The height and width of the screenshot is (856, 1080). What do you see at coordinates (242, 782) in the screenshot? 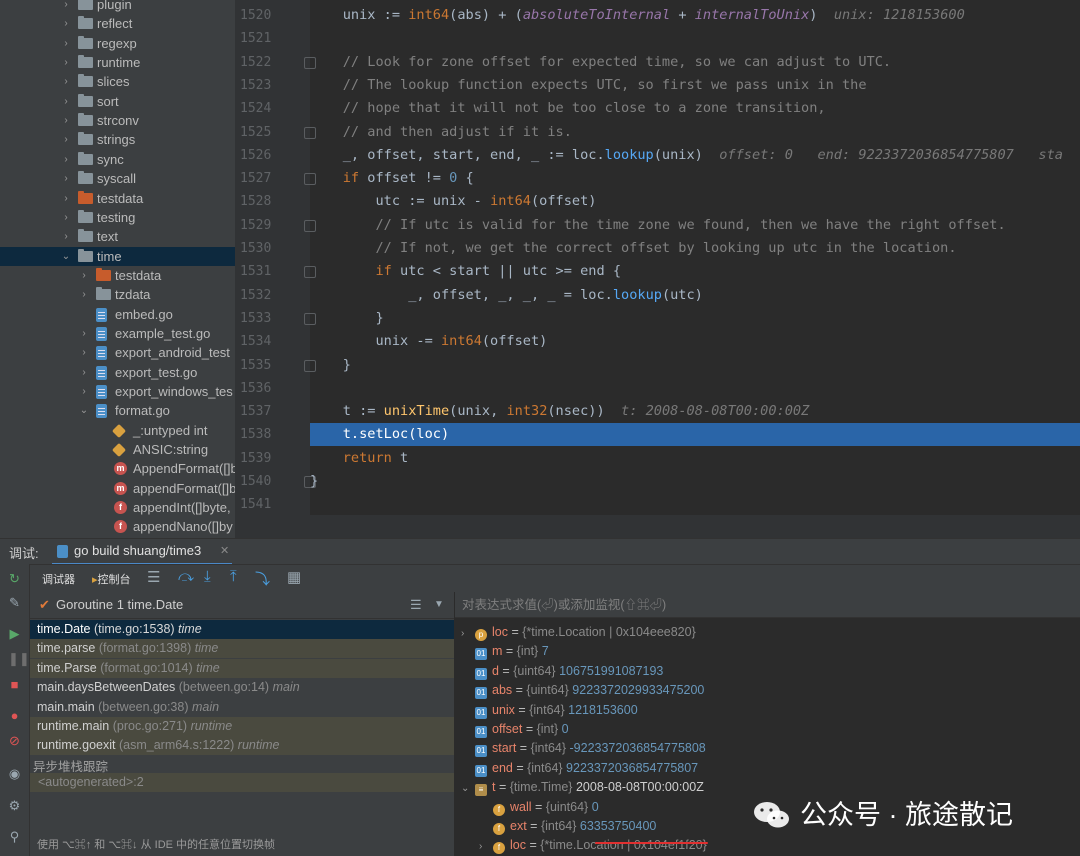
I see `autogenerated-frame: <autogenerated>:2` at bounding box center [242, 782].